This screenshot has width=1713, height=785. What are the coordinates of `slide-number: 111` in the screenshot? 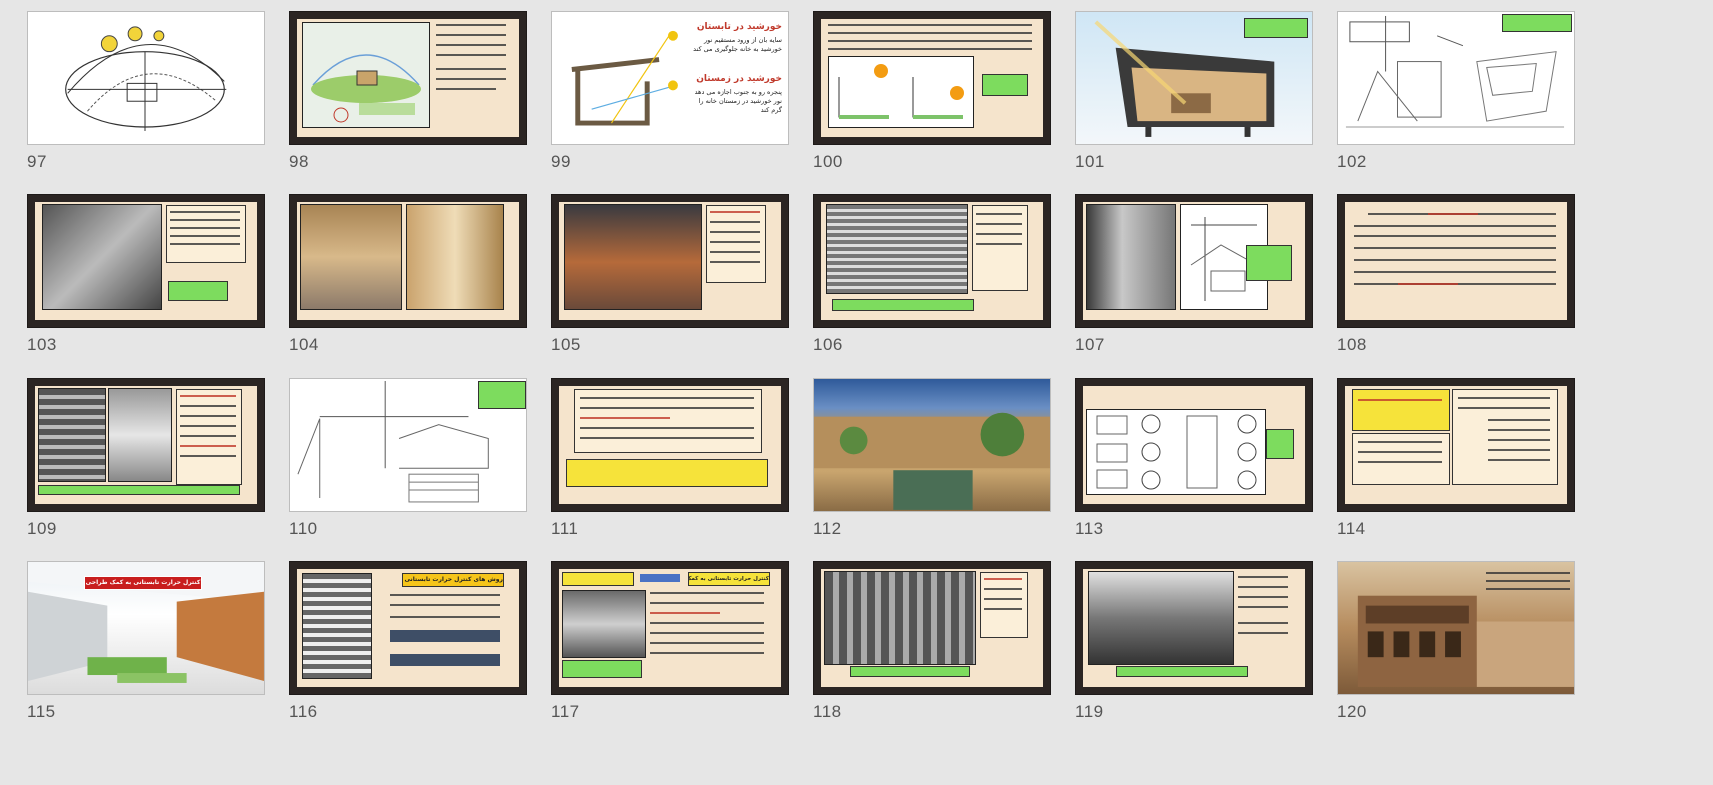 It's located at (565, 528).